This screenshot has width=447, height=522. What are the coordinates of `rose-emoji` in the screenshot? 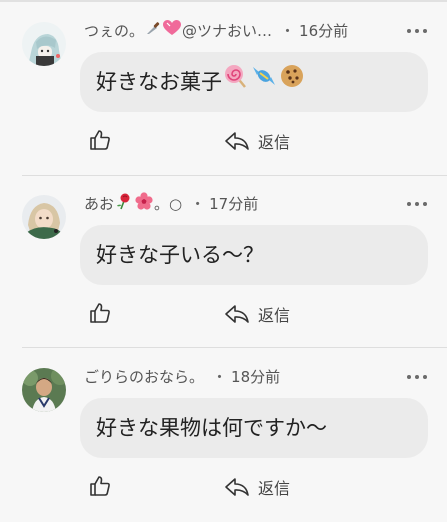 It's located at (124, 204).